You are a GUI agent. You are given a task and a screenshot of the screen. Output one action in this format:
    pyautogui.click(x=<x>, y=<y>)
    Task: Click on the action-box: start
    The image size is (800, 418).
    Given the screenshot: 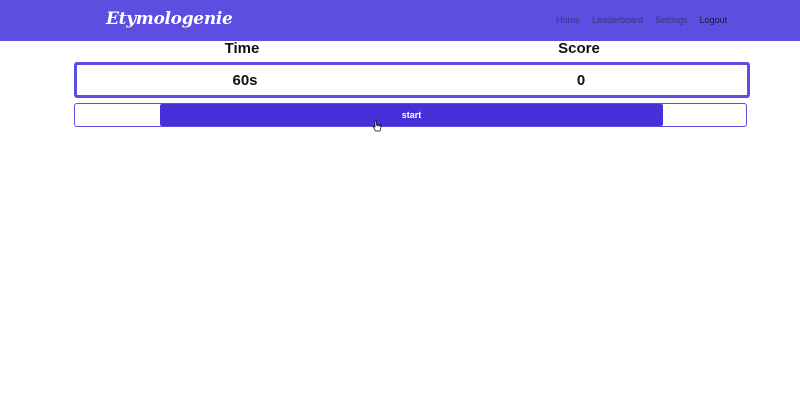 What is the action you would take?
    pyautogui.click(x=410, y=115)
    